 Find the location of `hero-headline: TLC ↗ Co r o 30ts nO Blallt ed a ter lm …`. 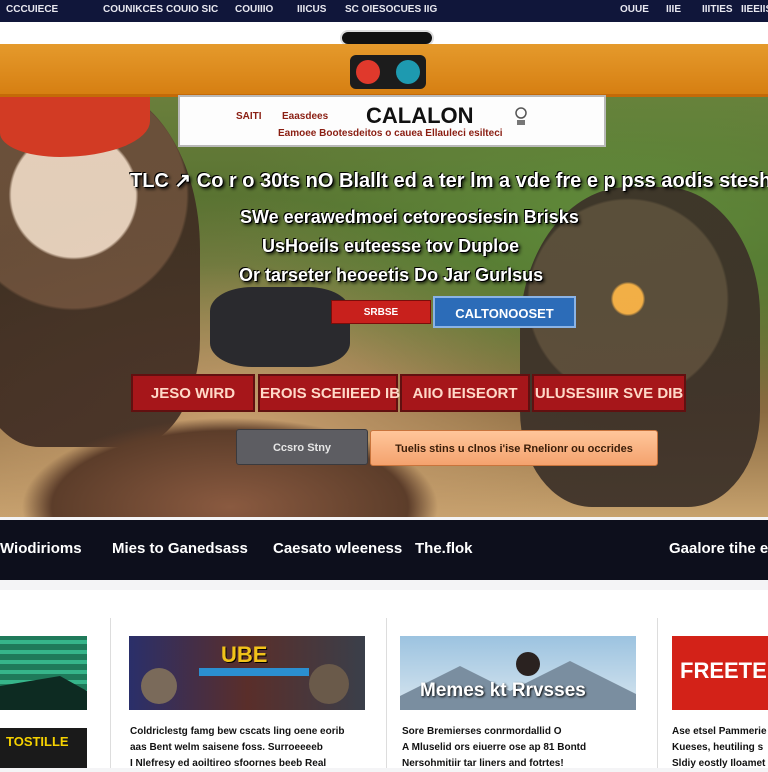

hero-headline: TLC ↗ Co r o 30ts nO Blallt ed a ter lm … is located at coordinates (449, 181).